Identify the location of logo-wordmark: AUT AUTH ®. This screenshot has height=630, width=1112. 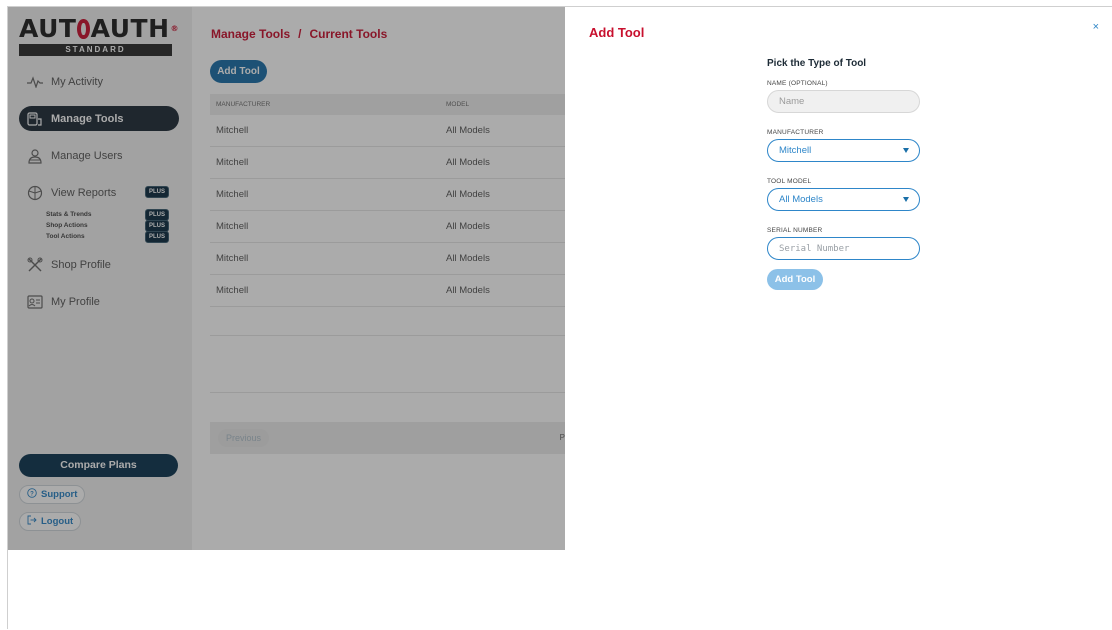
(99, 28).